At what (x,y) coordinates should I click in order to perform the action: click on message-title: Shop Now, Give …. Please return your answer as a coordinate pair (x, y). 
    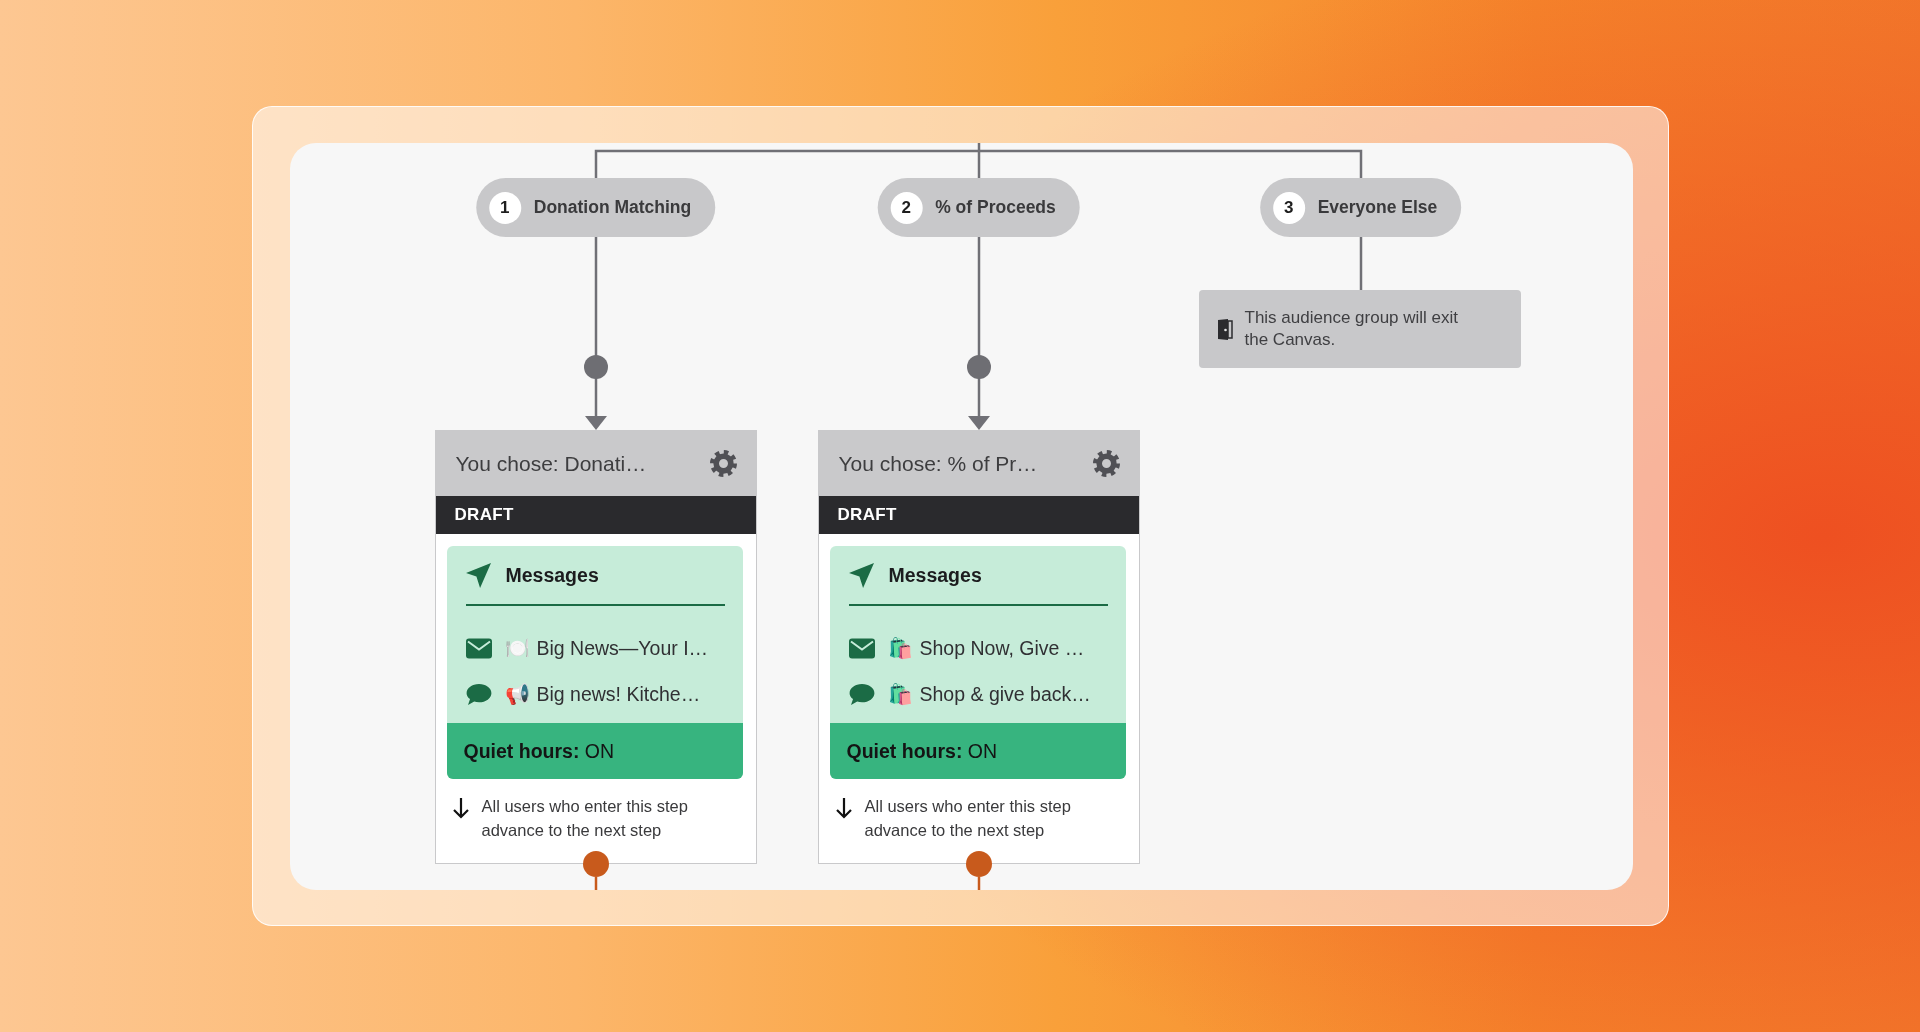
    Looking at the image, I should click on (1002, 648).